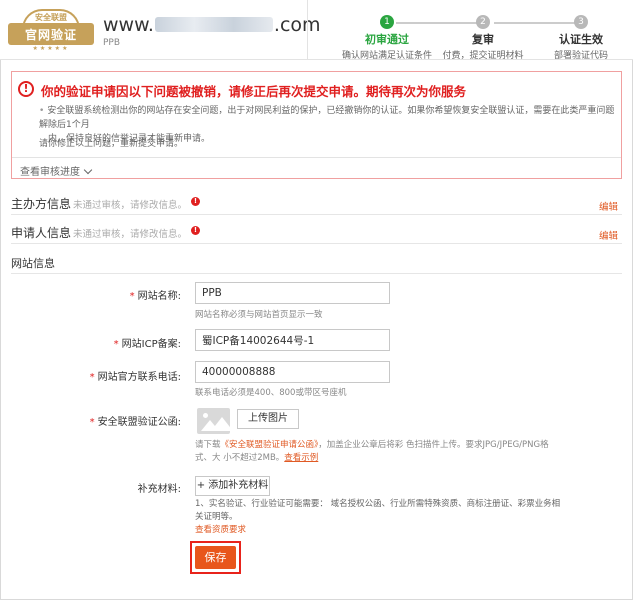  What do you see at coordinates (271, 393) in the screenshot?
I see `phone-help: 联系电话必须是400、800或带区号座机` at bounding box center [271, 393].